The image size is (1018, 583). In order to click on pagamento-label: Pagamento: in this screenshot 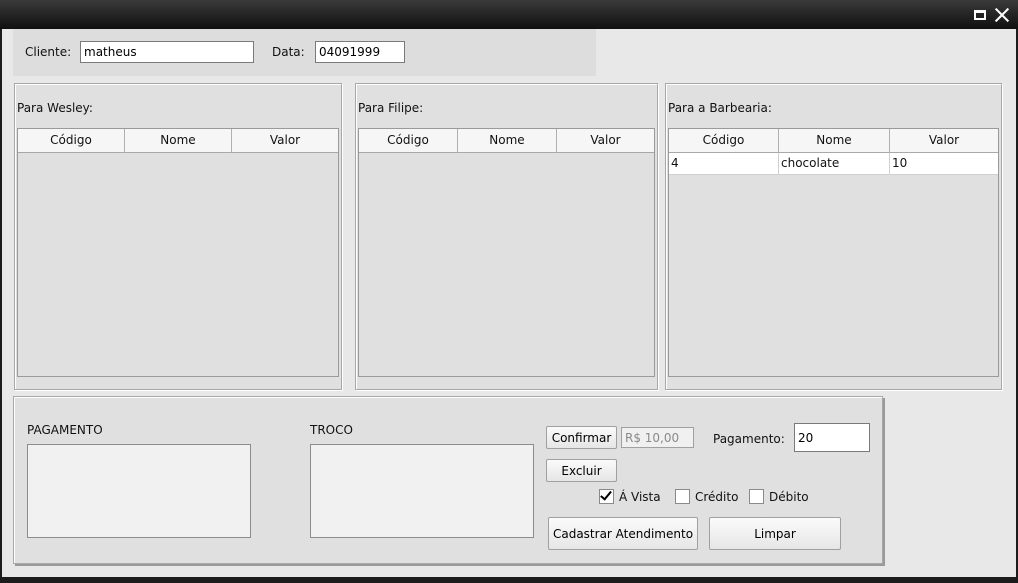, I will do `click(749, 439)`.